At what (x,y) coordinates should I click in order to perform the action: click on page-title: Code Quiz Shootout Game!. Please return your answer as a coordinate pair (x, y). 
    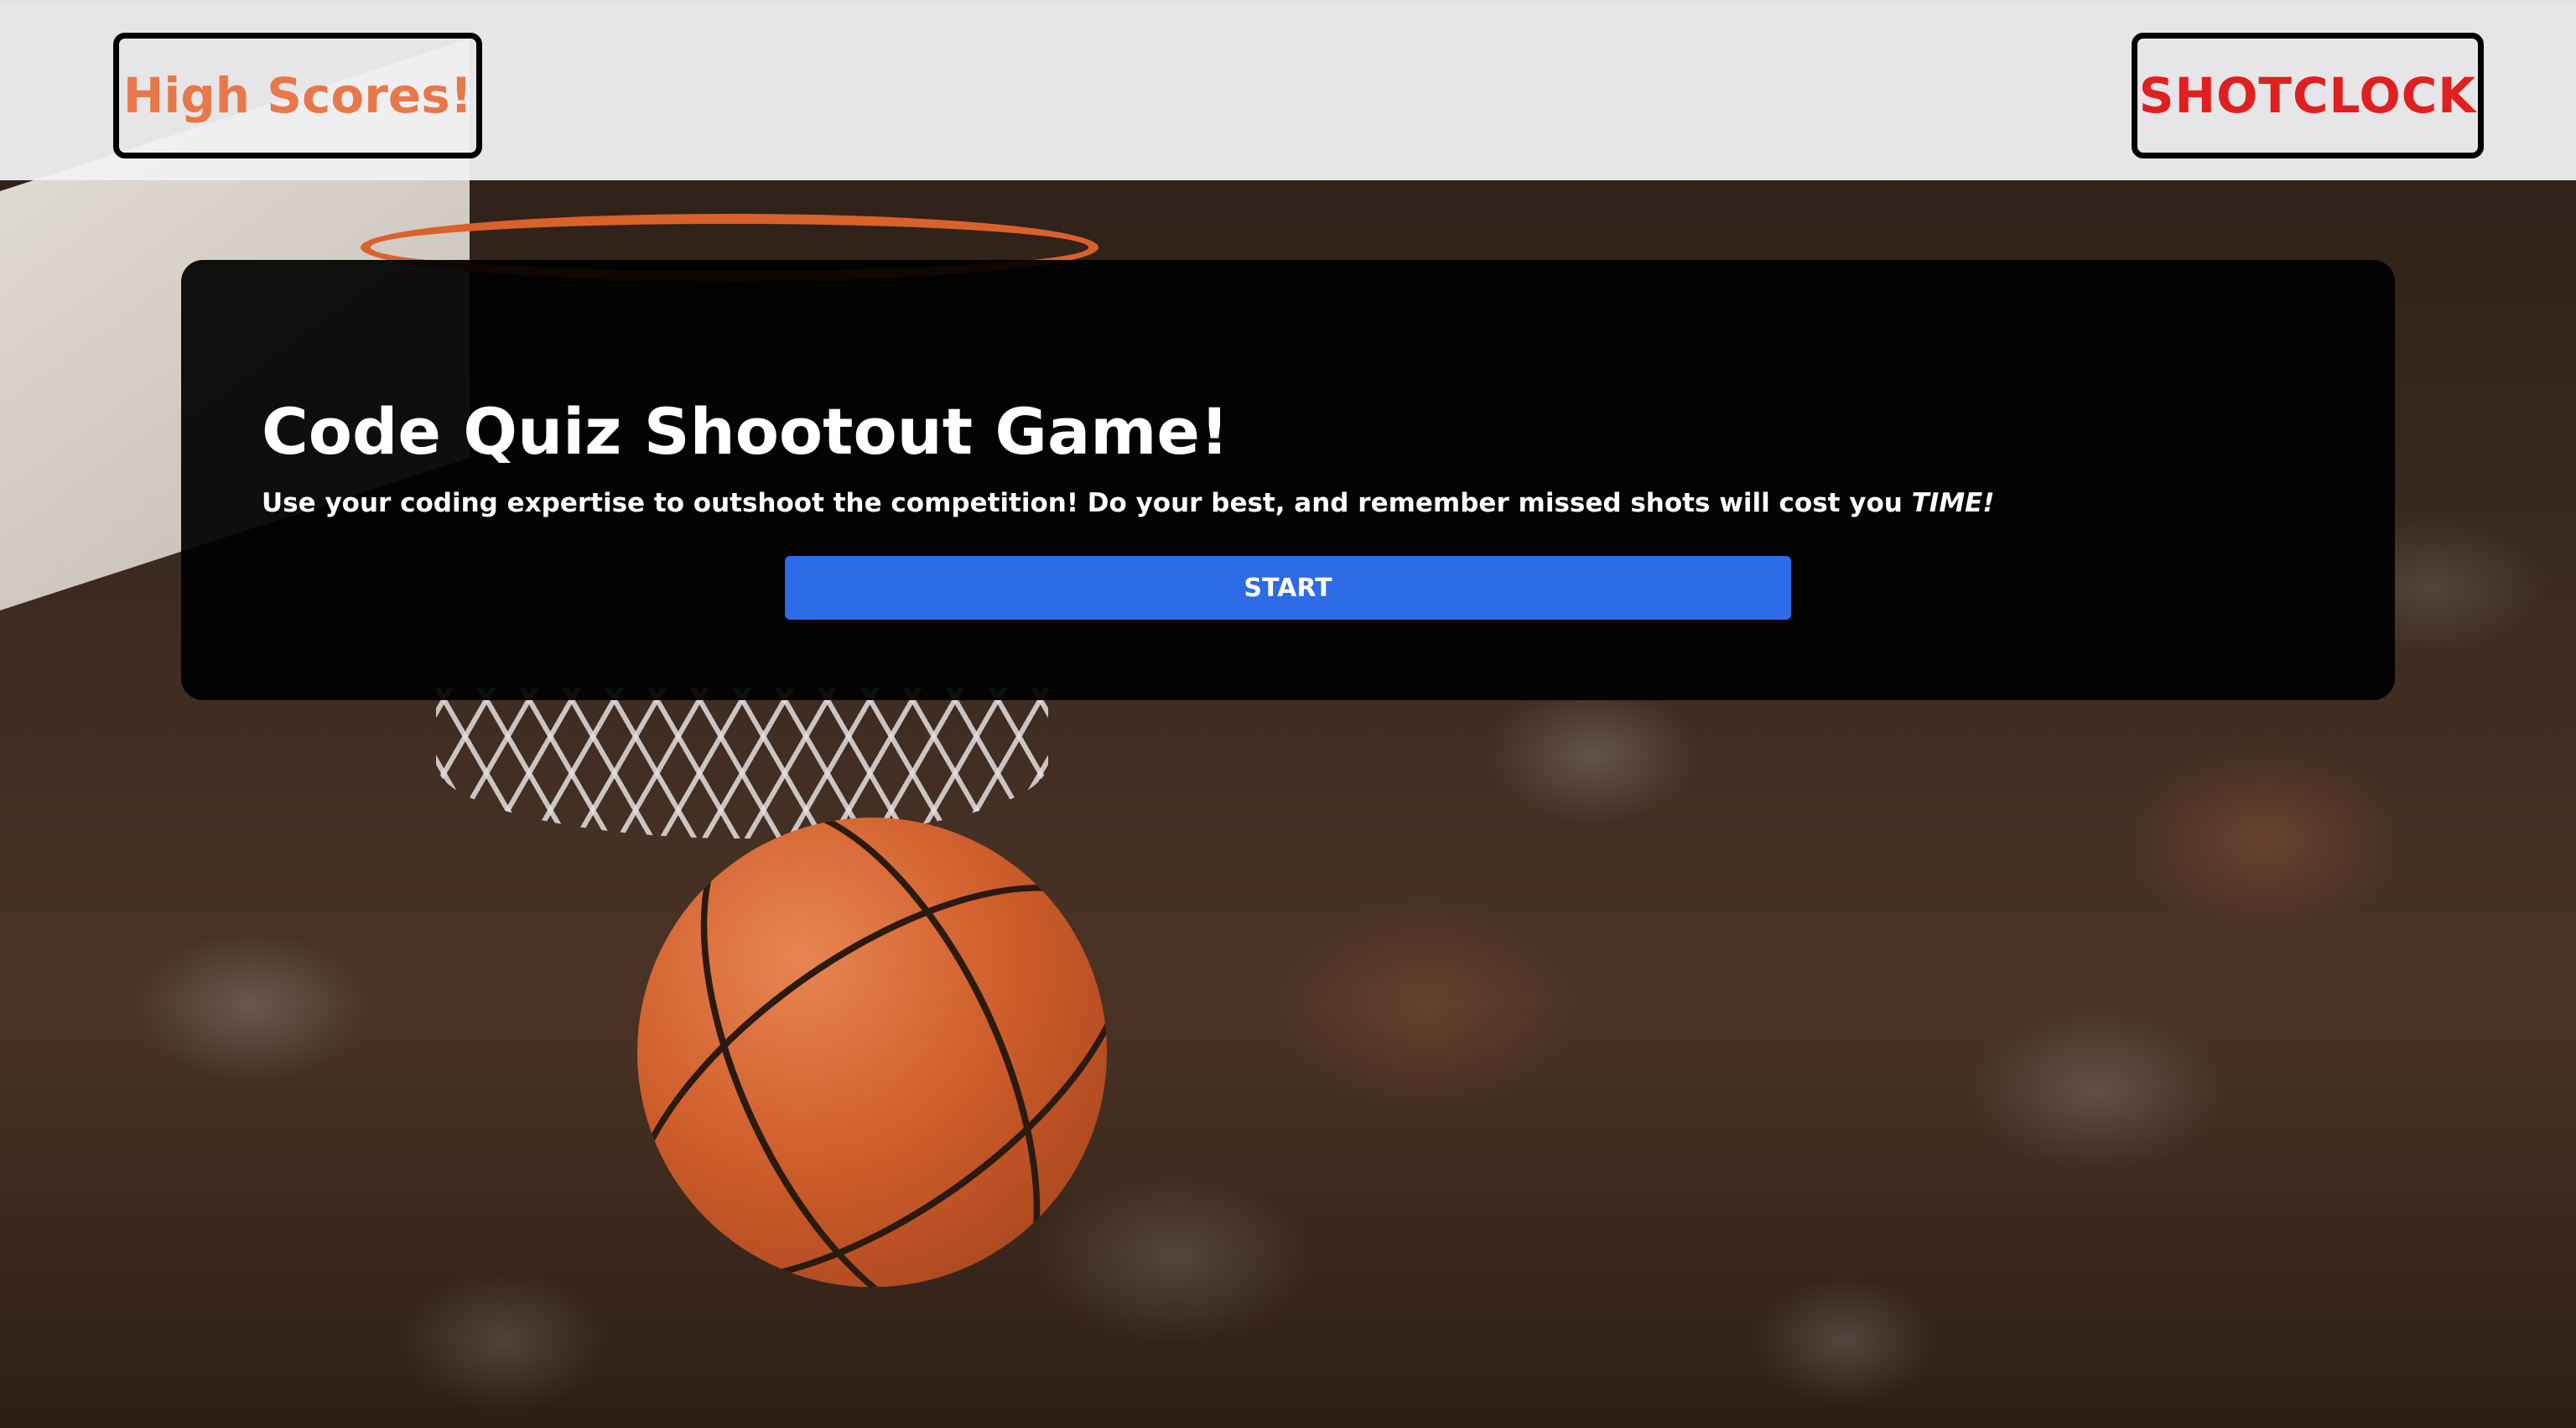
    Looking at the image, I should click on (745, 431).